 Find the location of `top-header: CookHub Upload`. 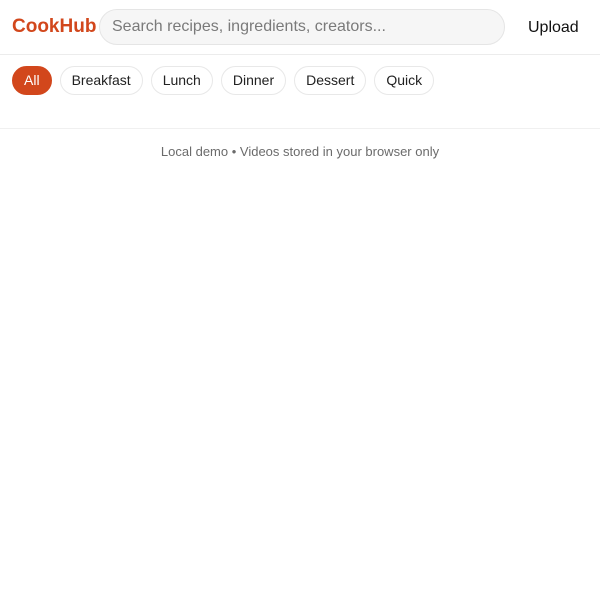

top-header: CookHub Upload is located at coordinates (300, 27).